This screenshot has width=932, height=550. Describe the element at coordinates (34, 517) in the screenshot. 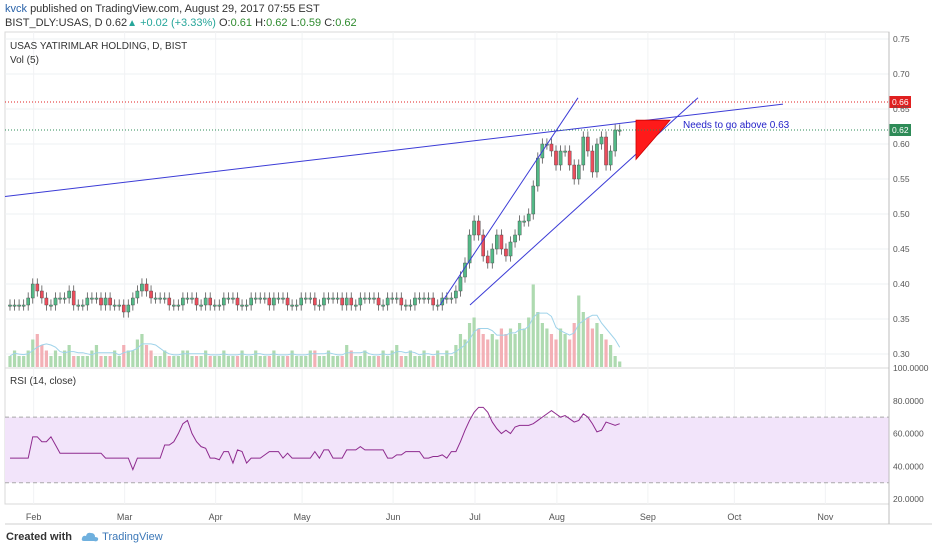

I see `month-tick-label: Feb` at that location.